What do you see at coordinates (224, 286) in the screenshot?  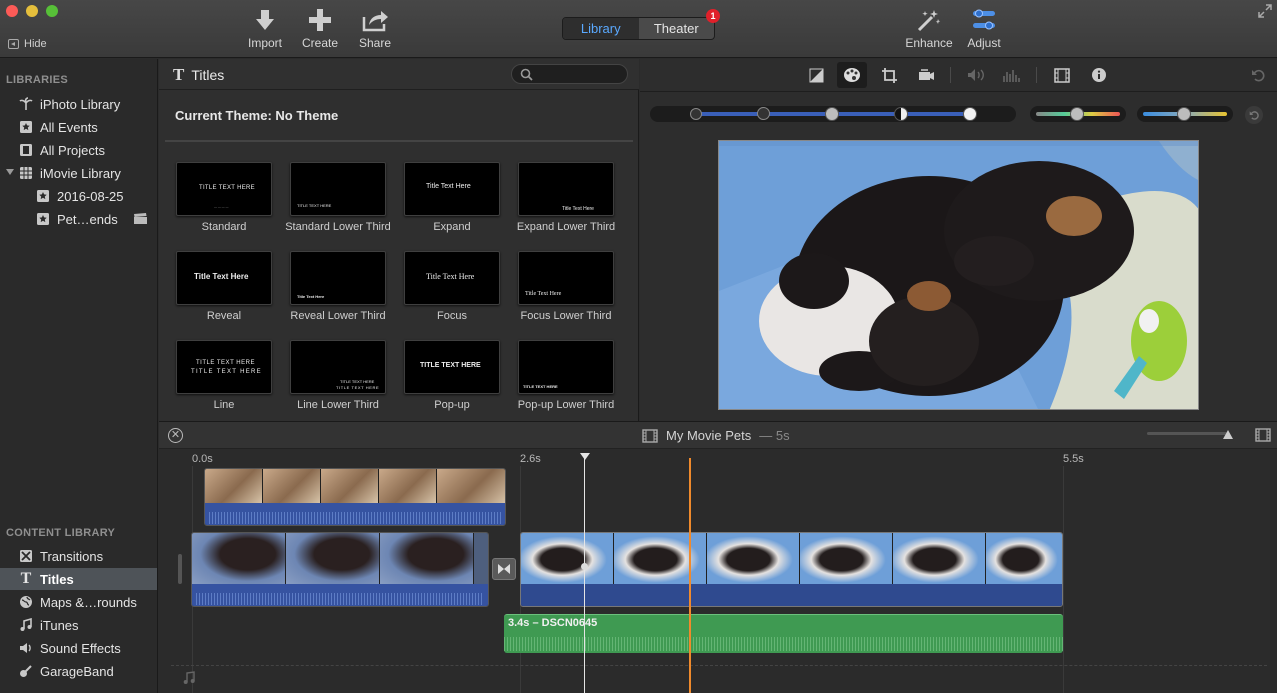 I see `title-tile-reveal: Title Text Here Reveal` at bounding box center [224, 286].